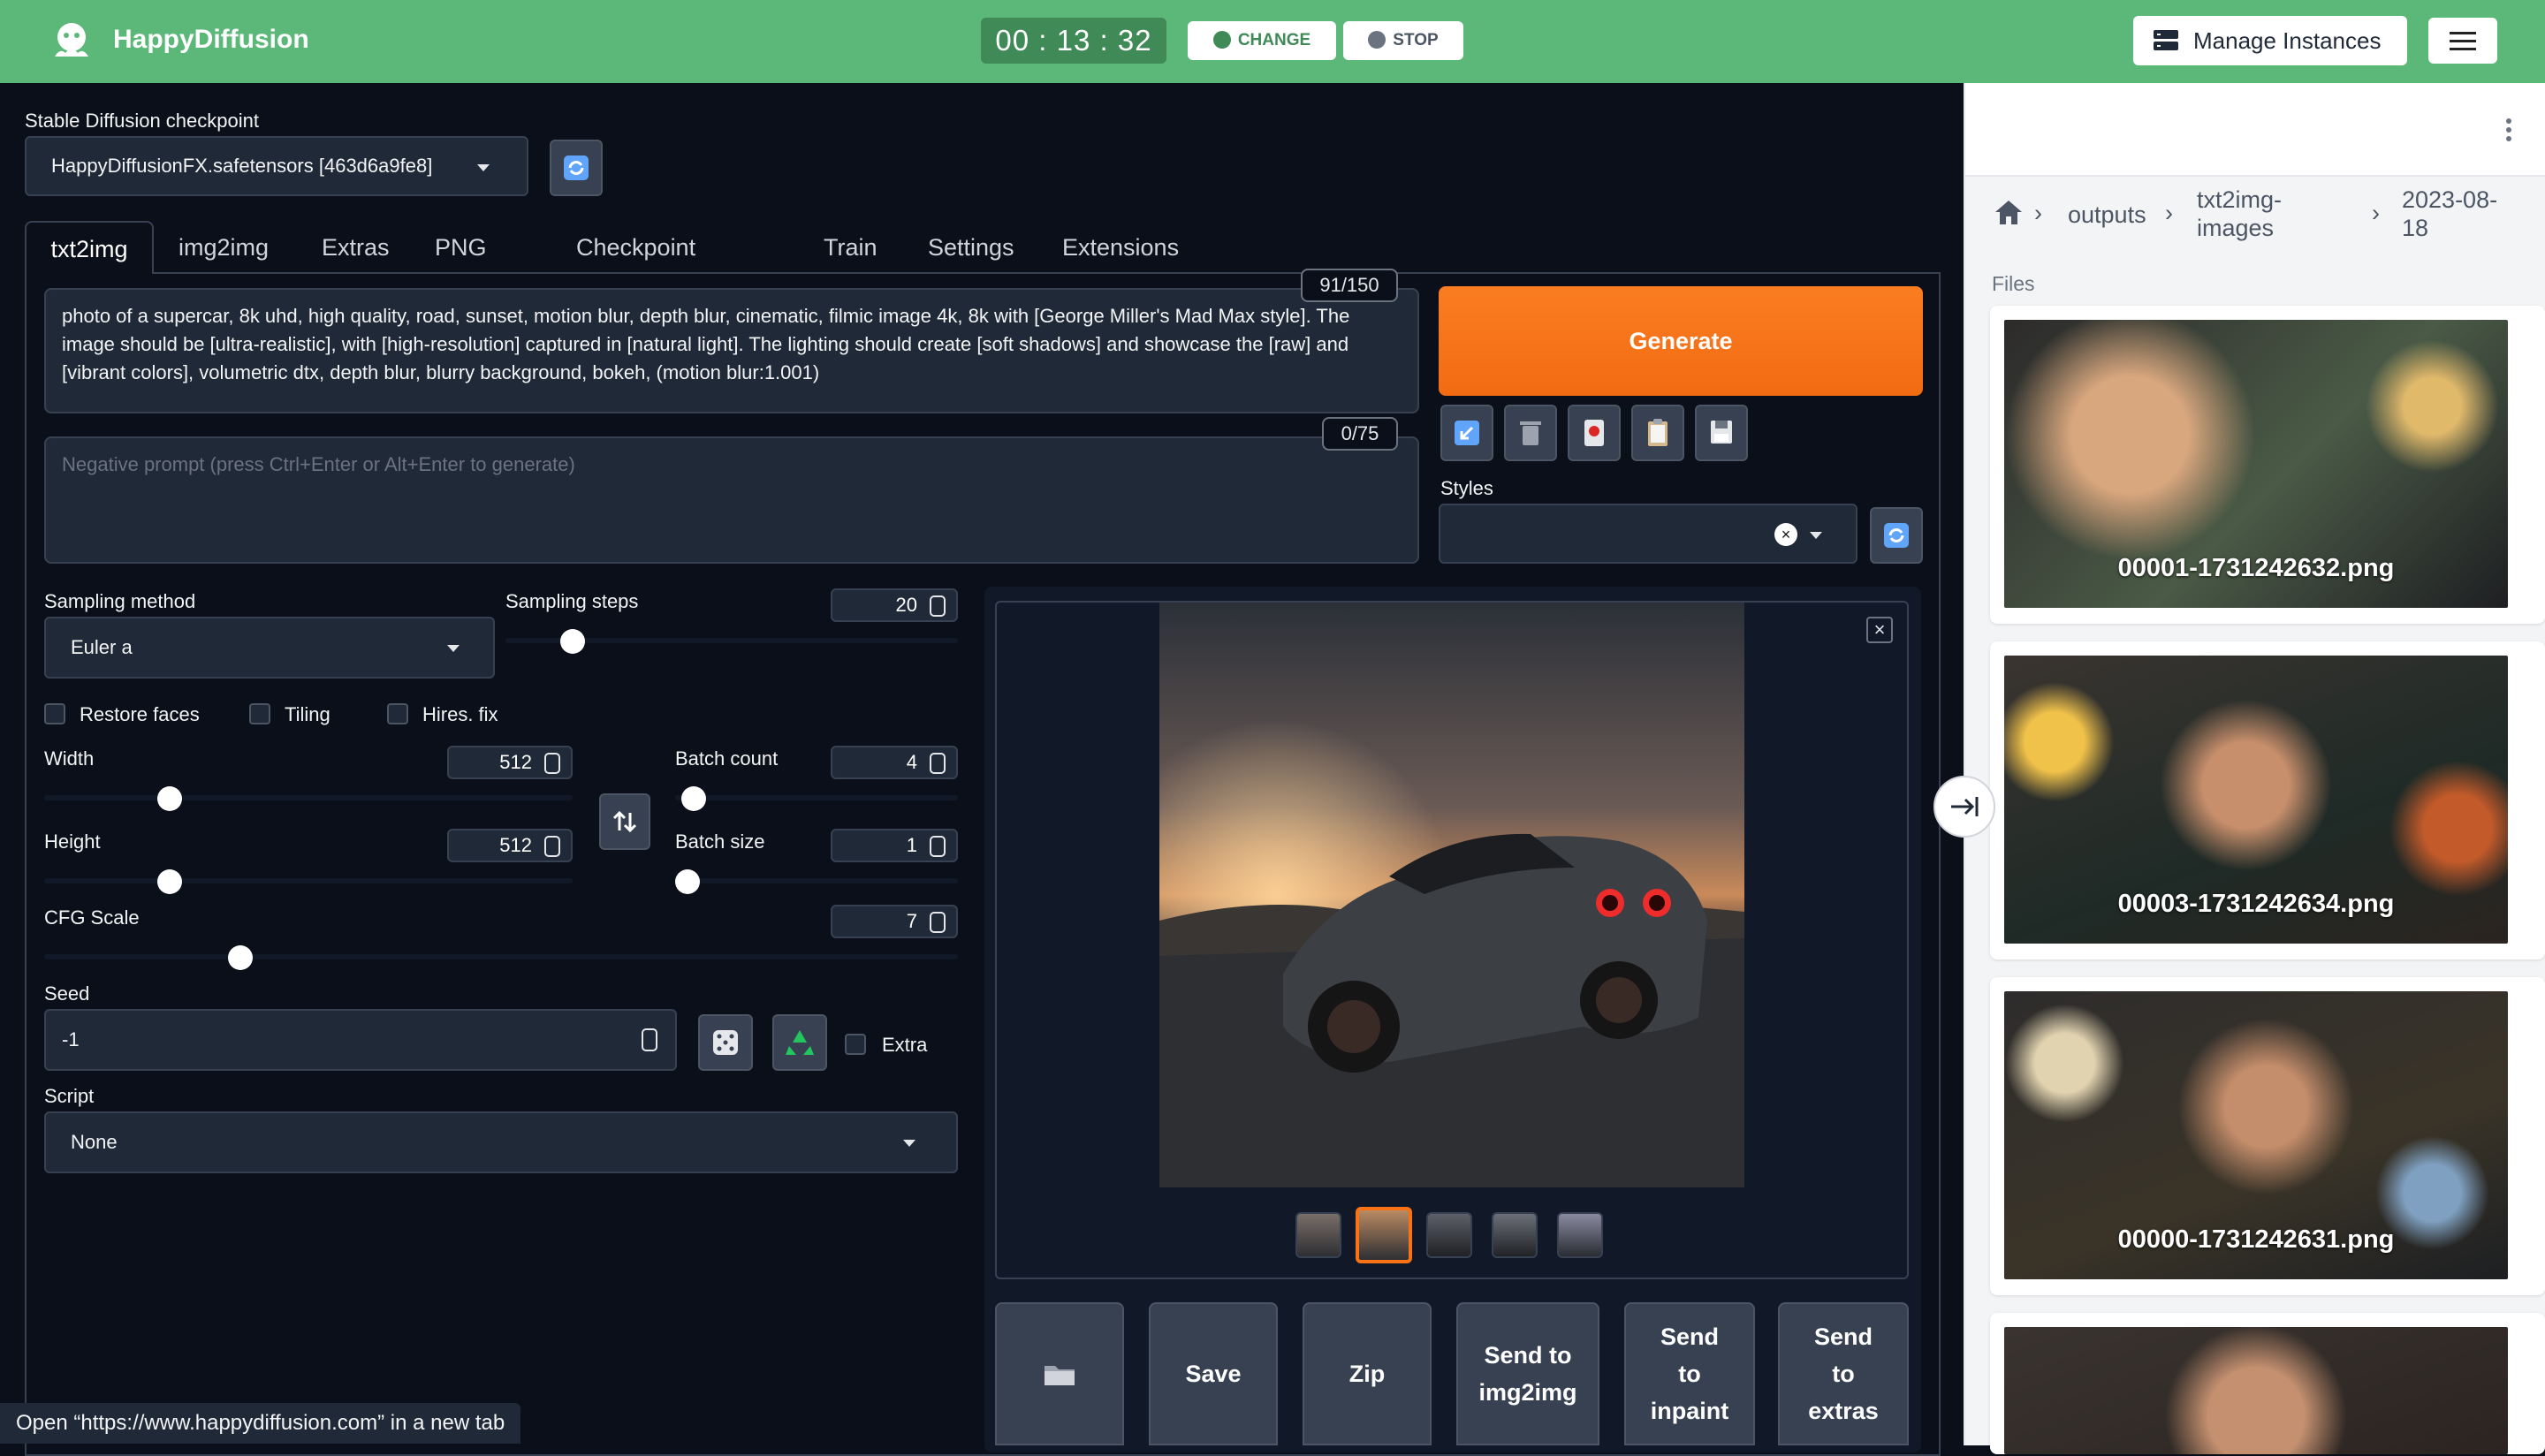  I want to click on tab-txt2img: txt2img, so click(89, 247).